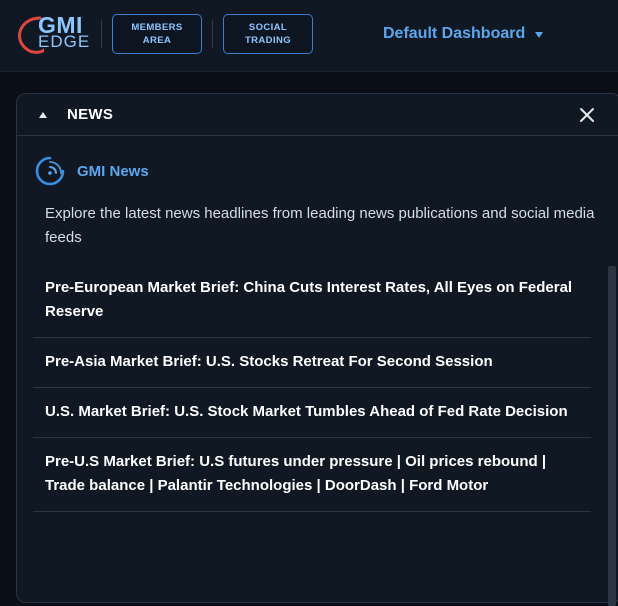 This screenshot has width=618, height=606. Describe the element at coordinates (612, 436) in the screenshot. I see `panel-scrollbar` at that location.